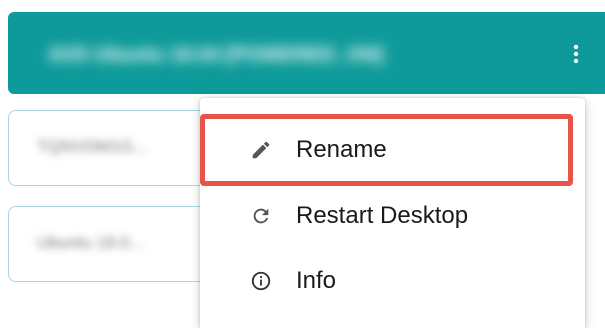 This screenshot has height=328, width=605. I want to click on kebab-vertical-icon, so click(576, 54).